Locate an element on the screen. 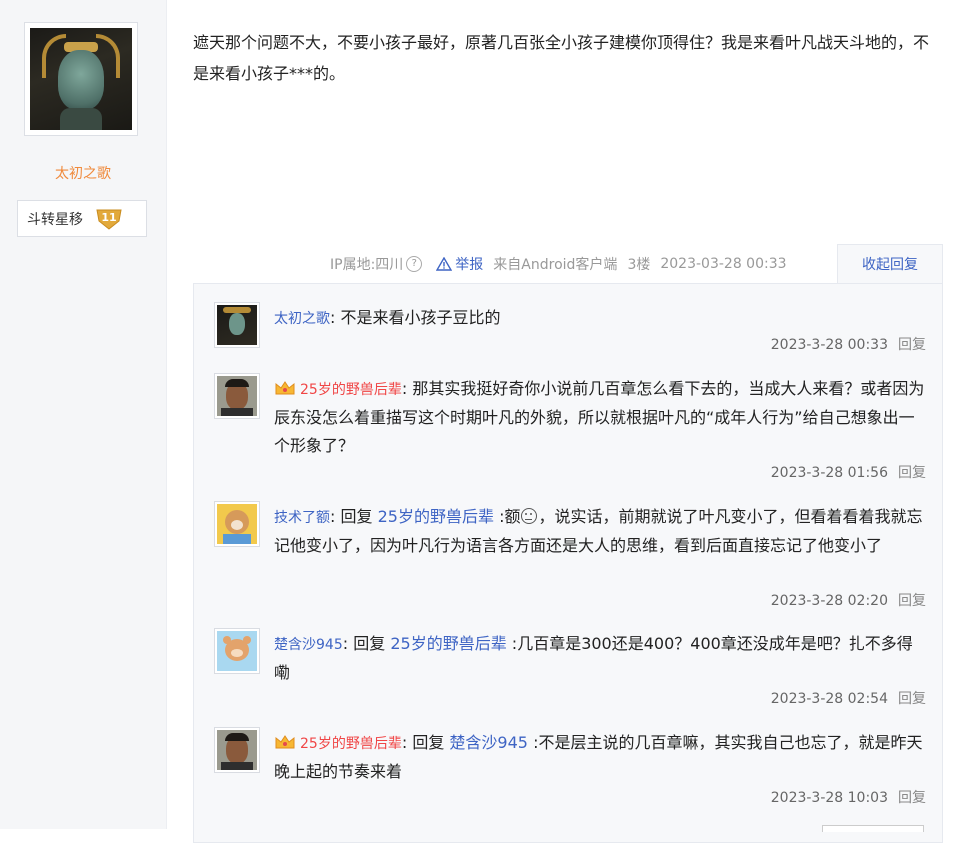 This screenshot has width=960, height=843. reply-time: 2023-3-28 02:20 is located at coordinates (829, 601).